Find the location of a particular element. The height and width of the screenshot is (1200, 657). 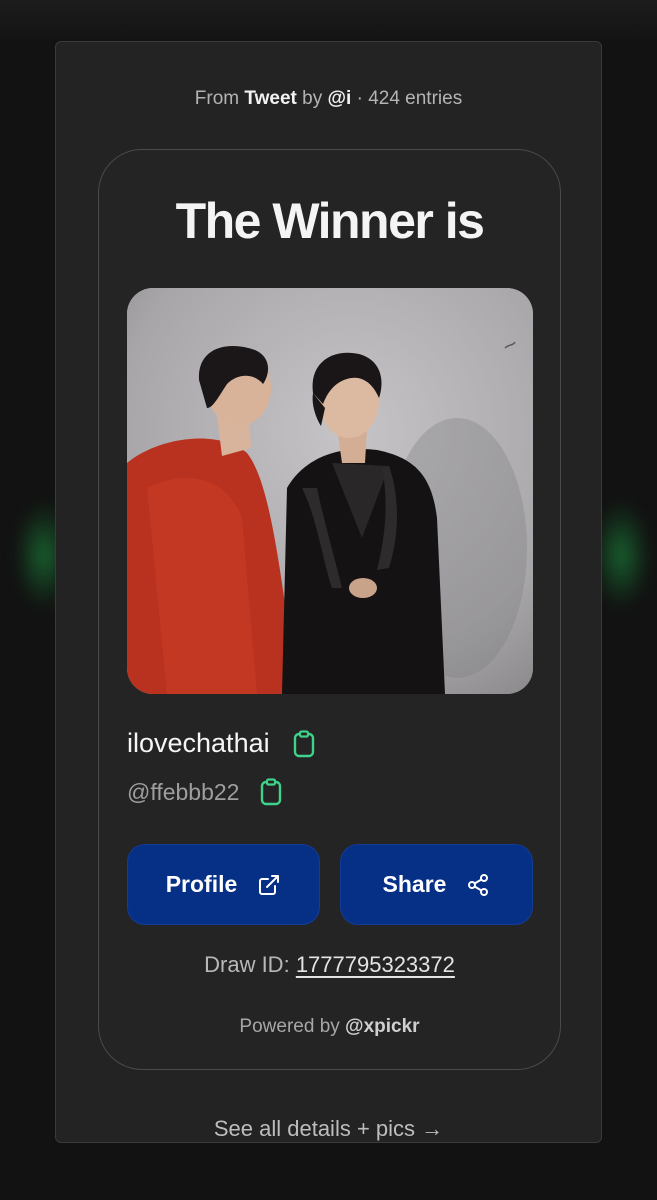

entries-count: 424 entries is located at coordinates (415, 98).